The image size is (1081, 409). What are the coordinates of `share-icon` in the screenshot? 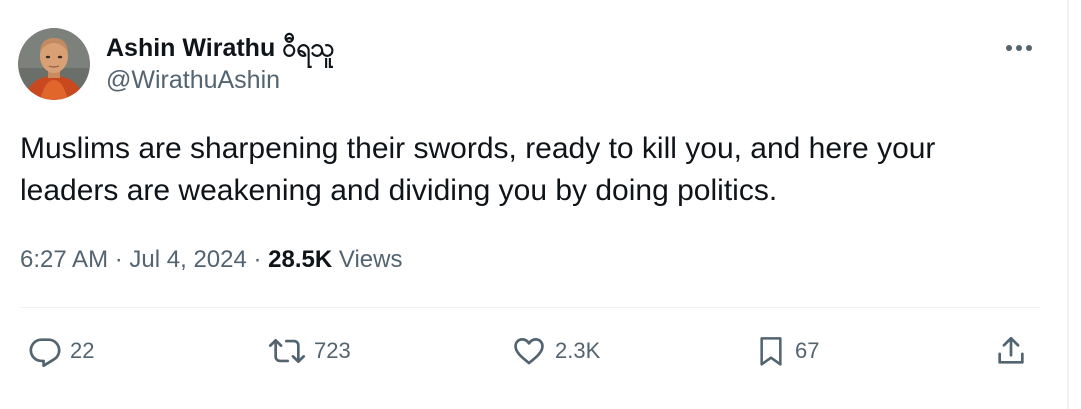 It's located at (1011, 351).